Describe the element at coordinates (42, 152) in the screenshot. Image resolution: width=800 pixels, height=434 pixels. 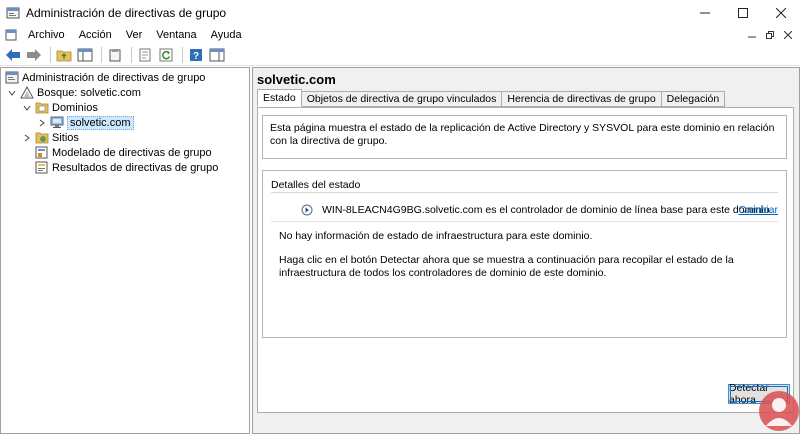
I see `modeling-icon` at that location.